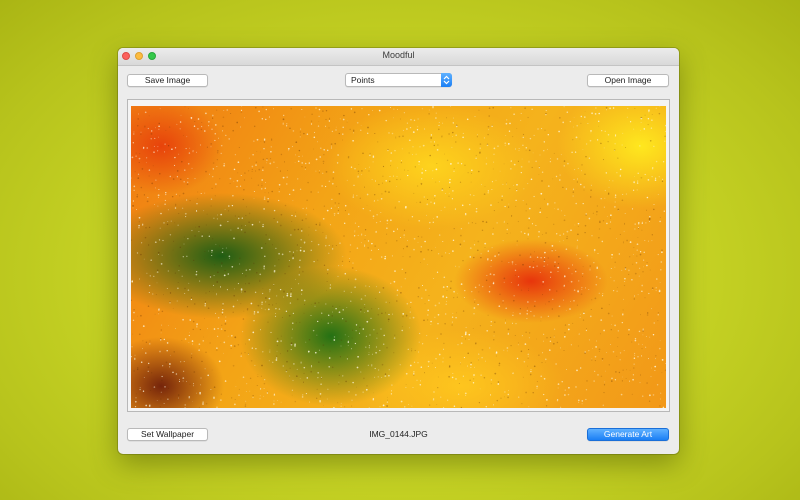 This screenshot has height=500, width=800. I want to click on mode-selected-label: Points, so click(363, 80).